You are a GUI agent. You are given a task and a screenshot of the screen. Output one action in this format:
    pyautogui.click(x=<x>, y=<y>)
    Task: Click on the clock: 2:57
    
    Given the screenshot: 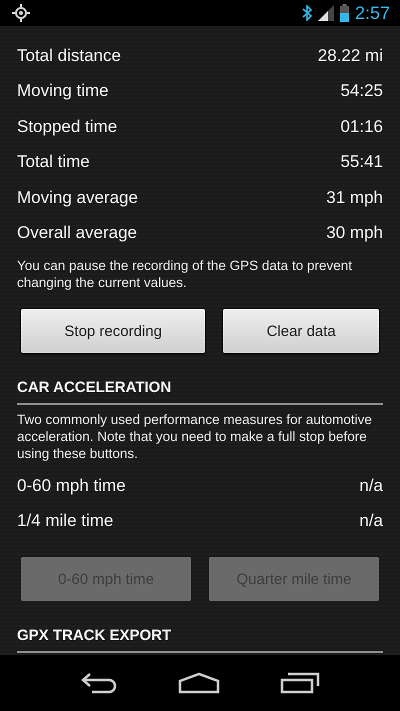 What is the action you would take?
    pyautogui.click(x=372, y=13)
    